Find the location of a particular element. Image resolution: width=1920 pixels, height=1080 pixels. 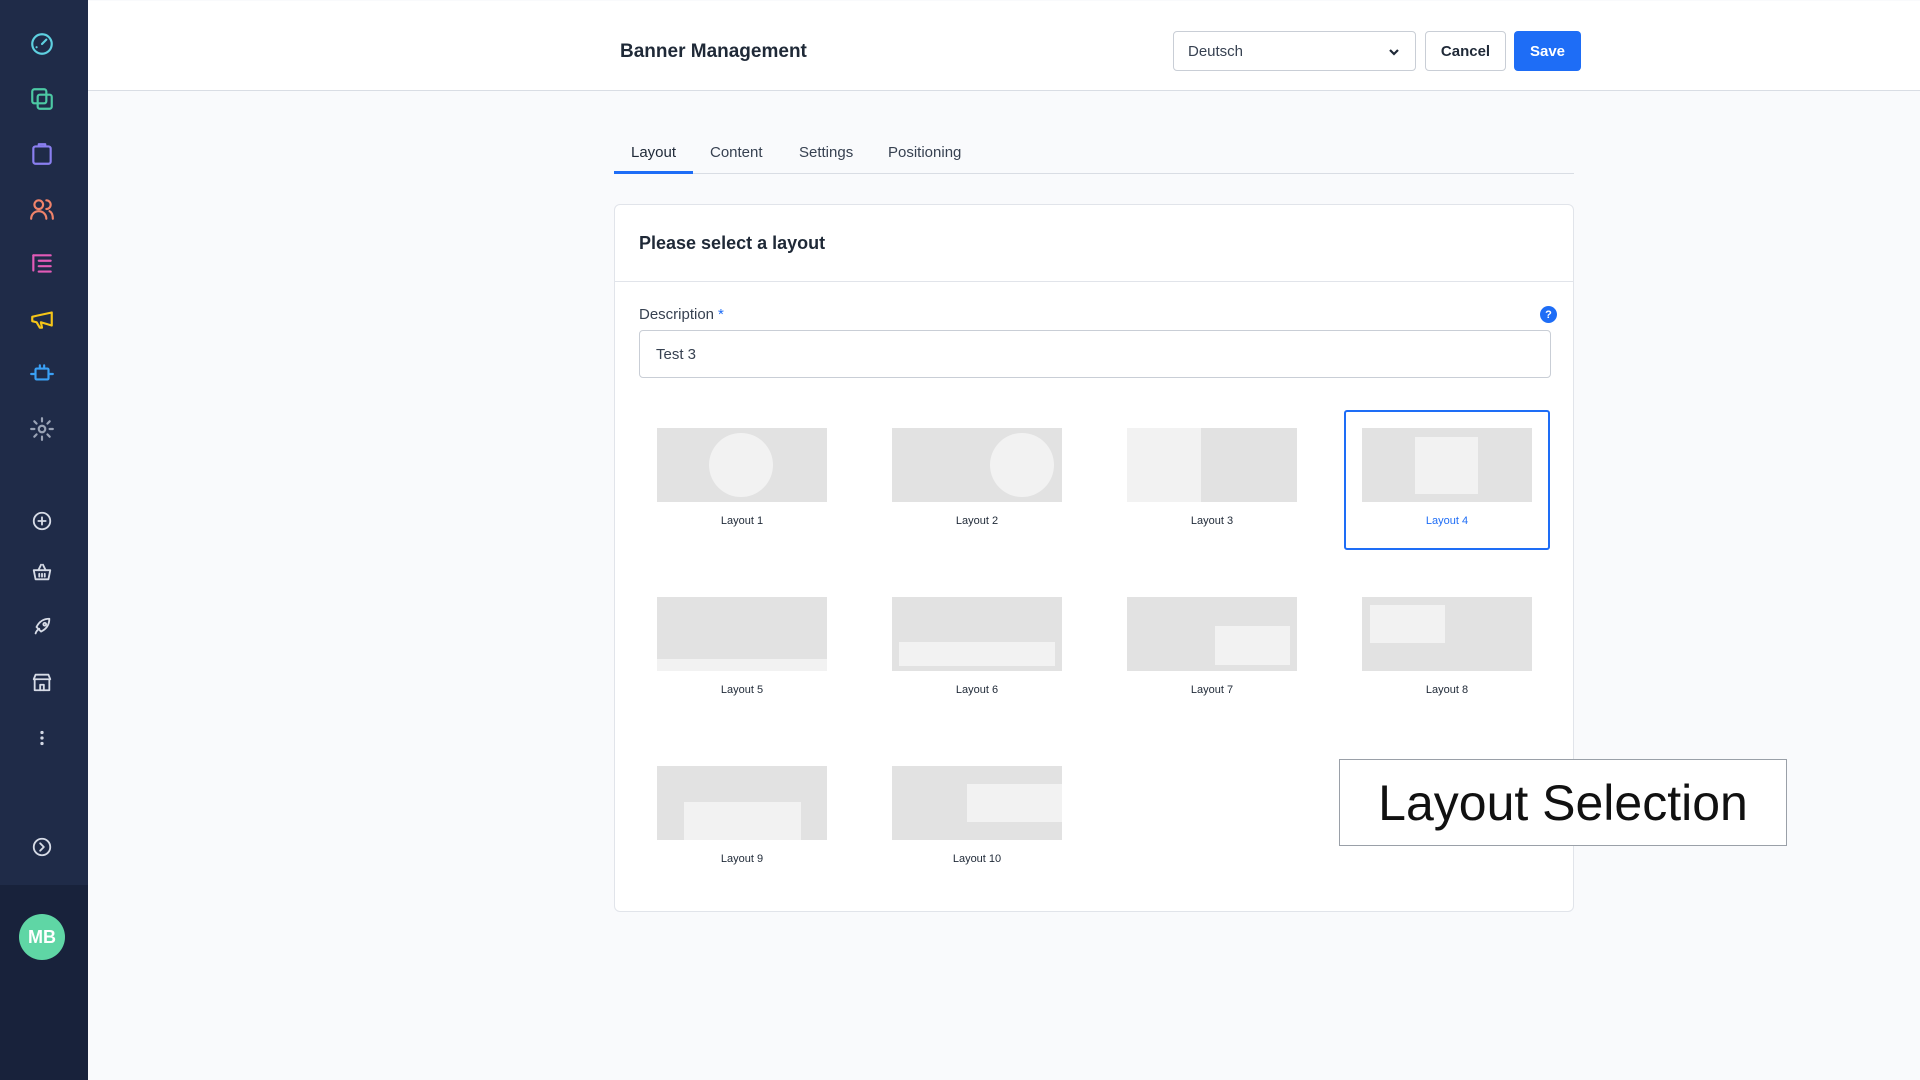

card-title: Please select a layout is located at coordinates (732, 243).